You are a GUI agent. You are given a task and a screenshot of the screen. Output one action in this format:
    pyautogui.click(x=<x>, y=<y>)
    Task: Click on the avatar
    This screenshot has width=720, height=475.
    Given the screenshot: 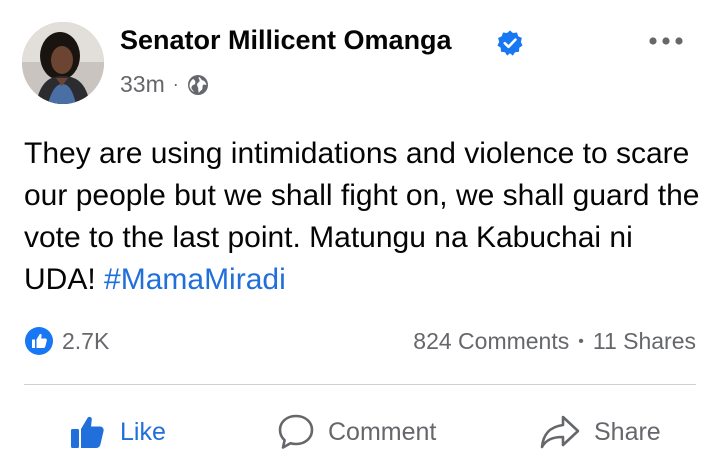 What is the action you would take?
    pyautogui.click(x=63, y=63)
    